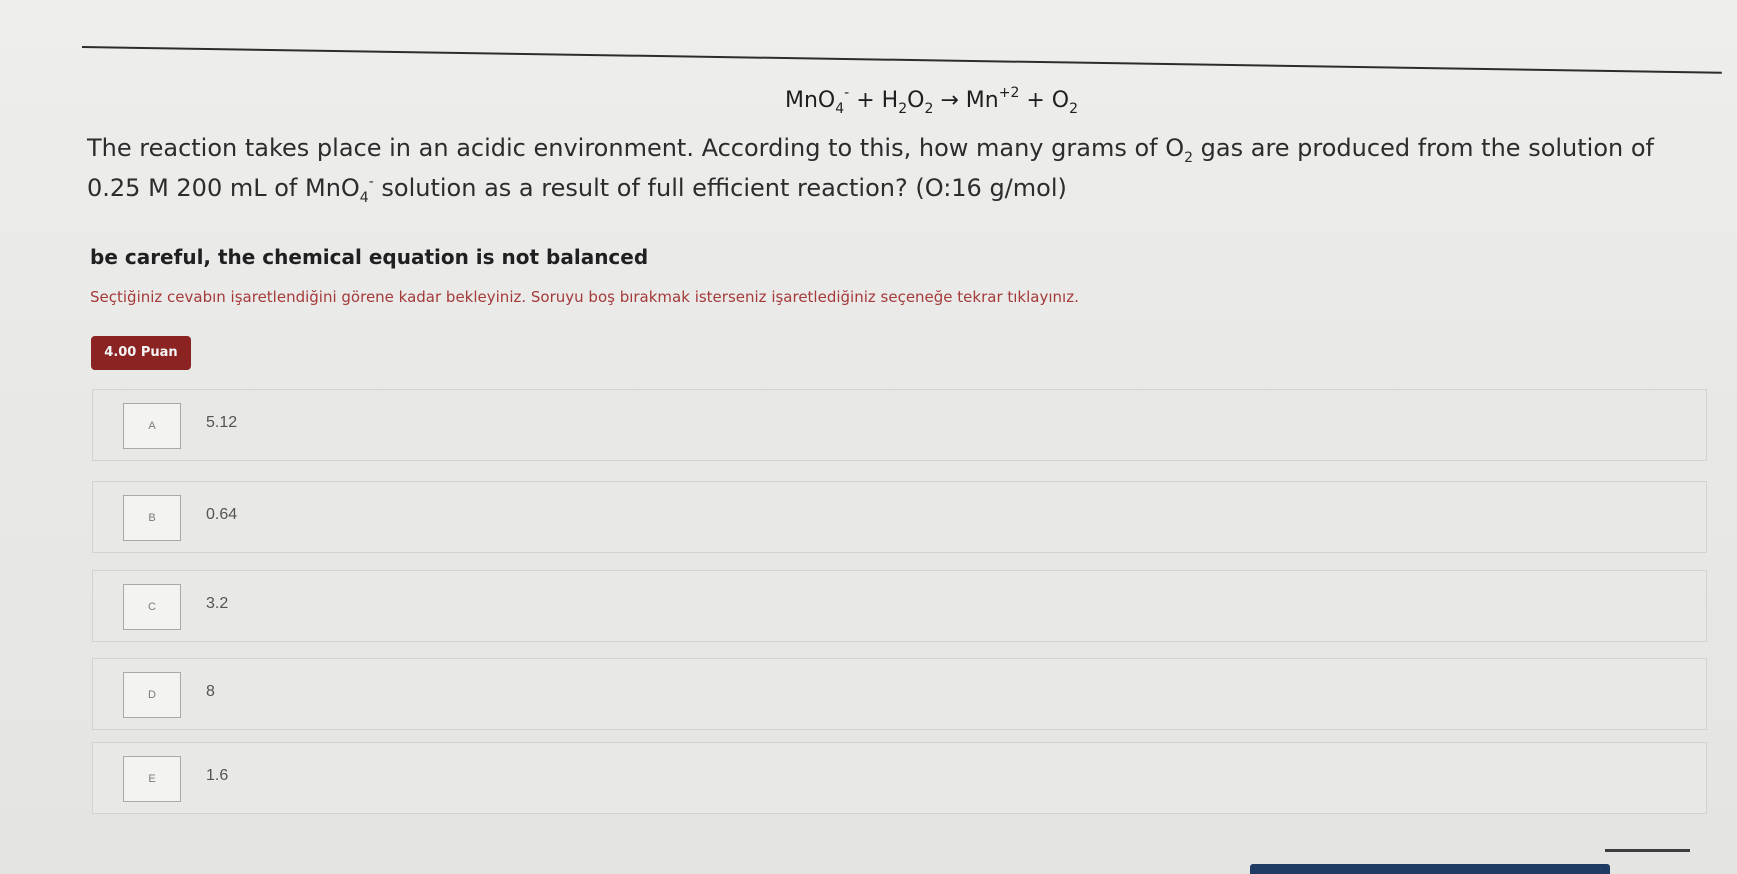 This screenshot has width=1737, height=874. Describe the element at coordinates (1009, 93) in the screenshot. I see `equation-superscript-plus2: +2` at that location.